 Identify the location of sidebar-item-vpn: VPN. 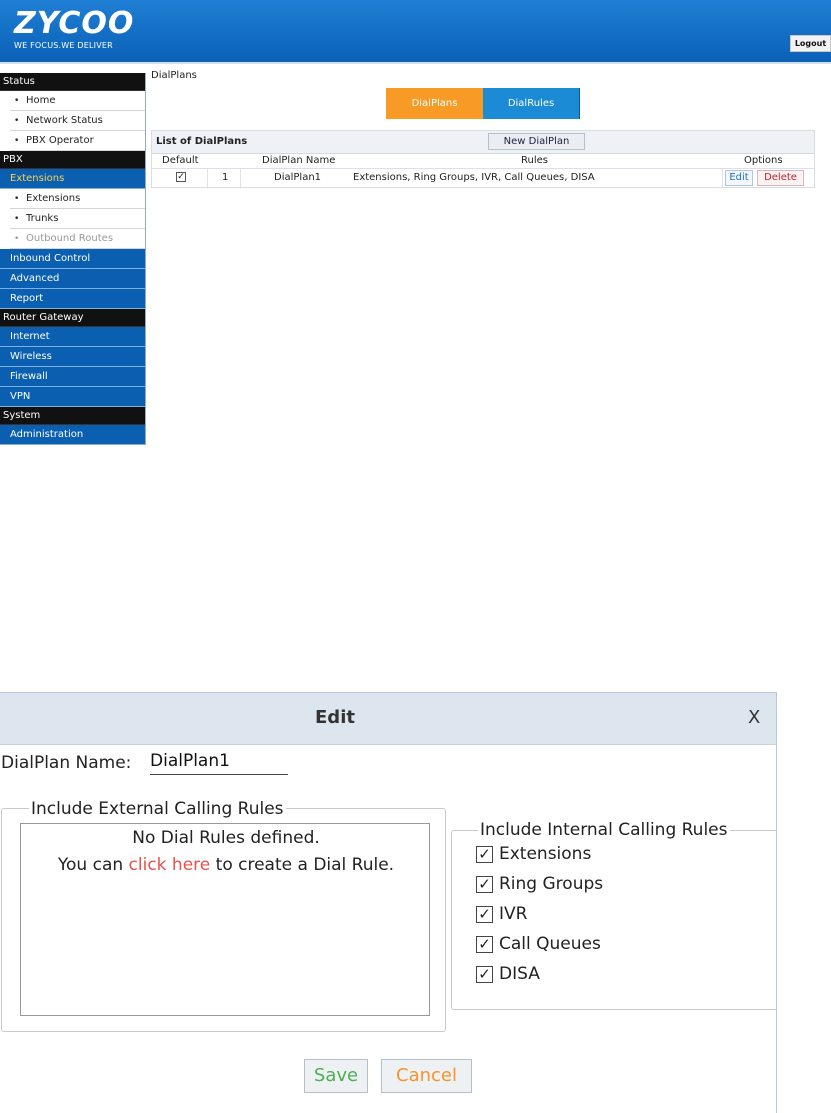
(72, 397).